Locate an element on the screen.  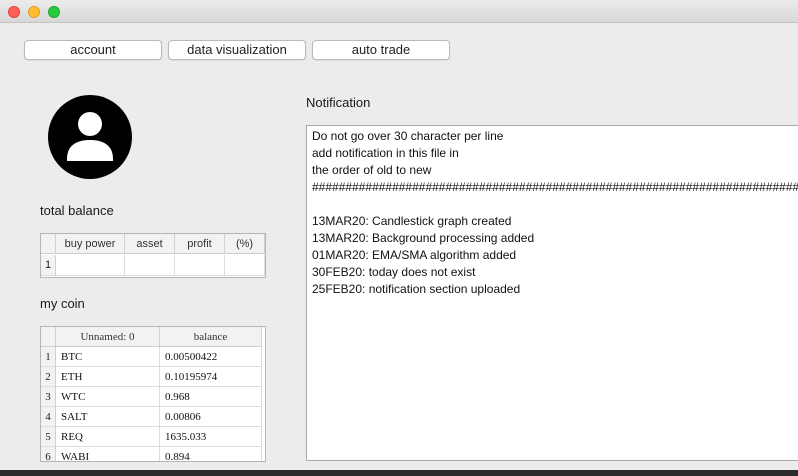
zoom-window-button is located at coordinates (54, 12).